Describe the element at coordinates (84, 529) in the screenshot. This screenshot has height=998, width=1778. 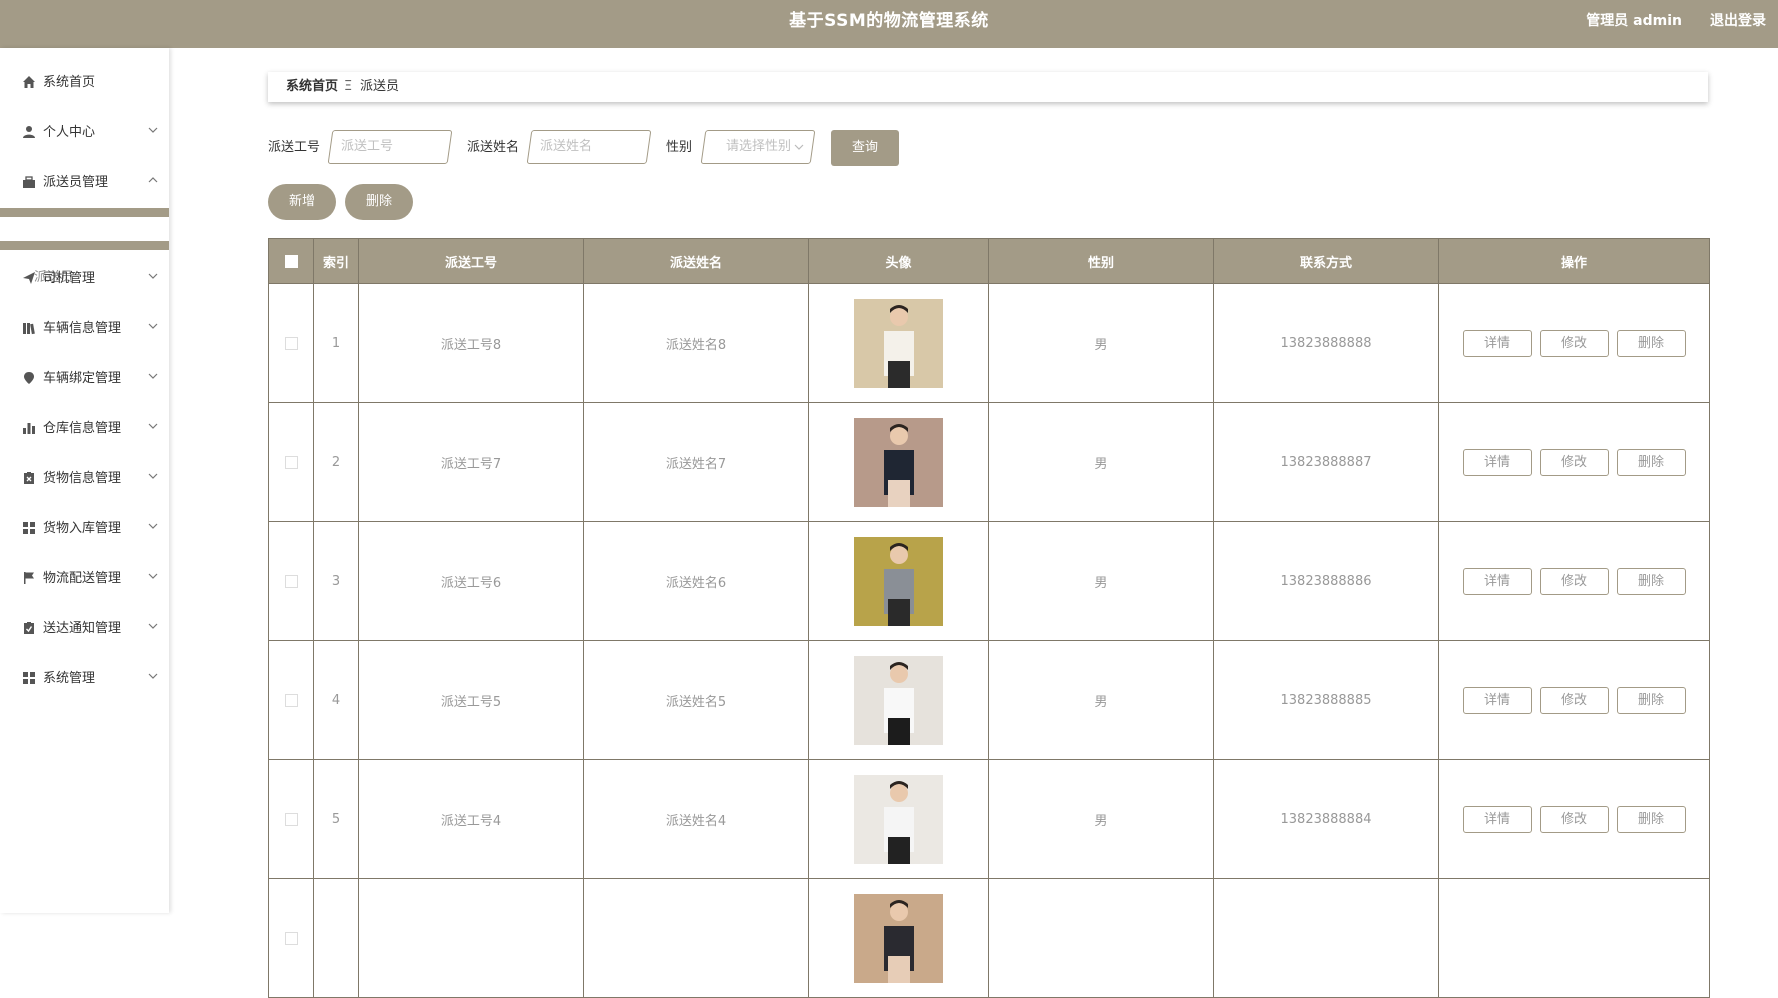
I see `sidebar-item-goods-inbound: 货物入库管理` at that location.